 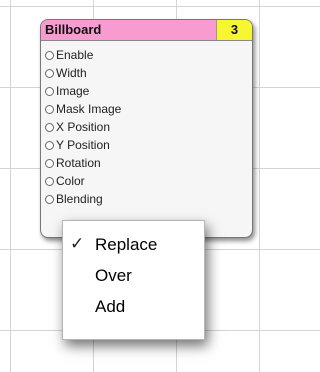 I want to click on blending-popup-menu: ✓ Replace Over Add, so click(x=133, y=280).